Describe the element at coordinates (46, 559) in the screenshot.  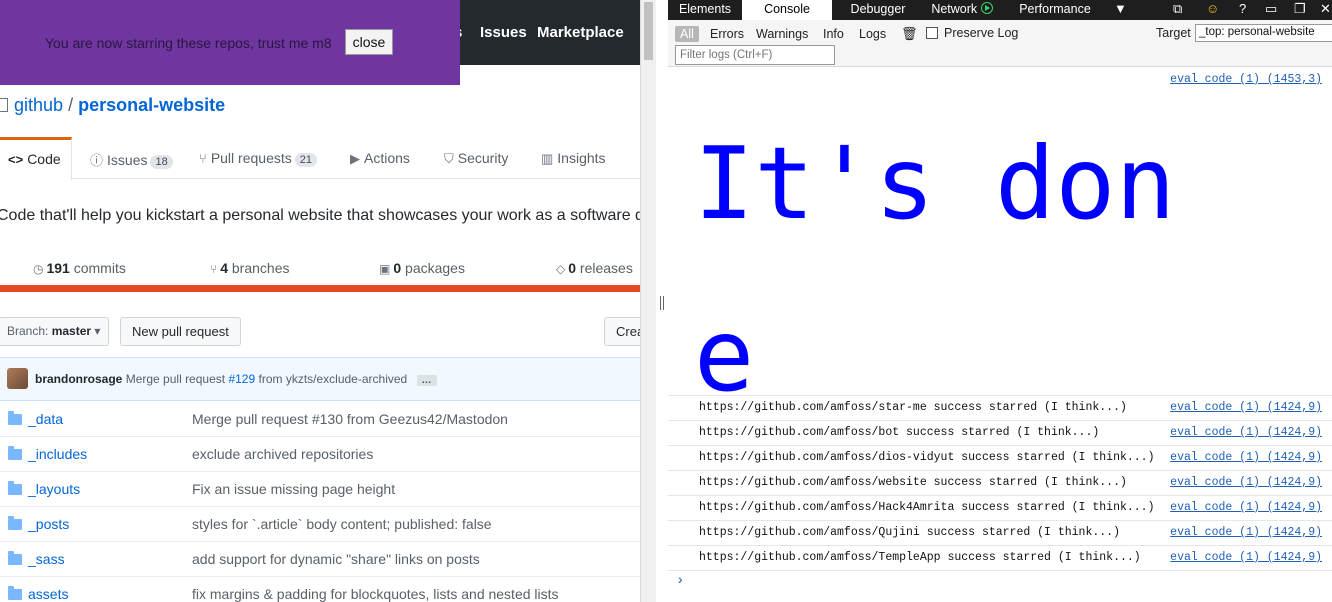
I see `file-name-link: _sass` at that location.